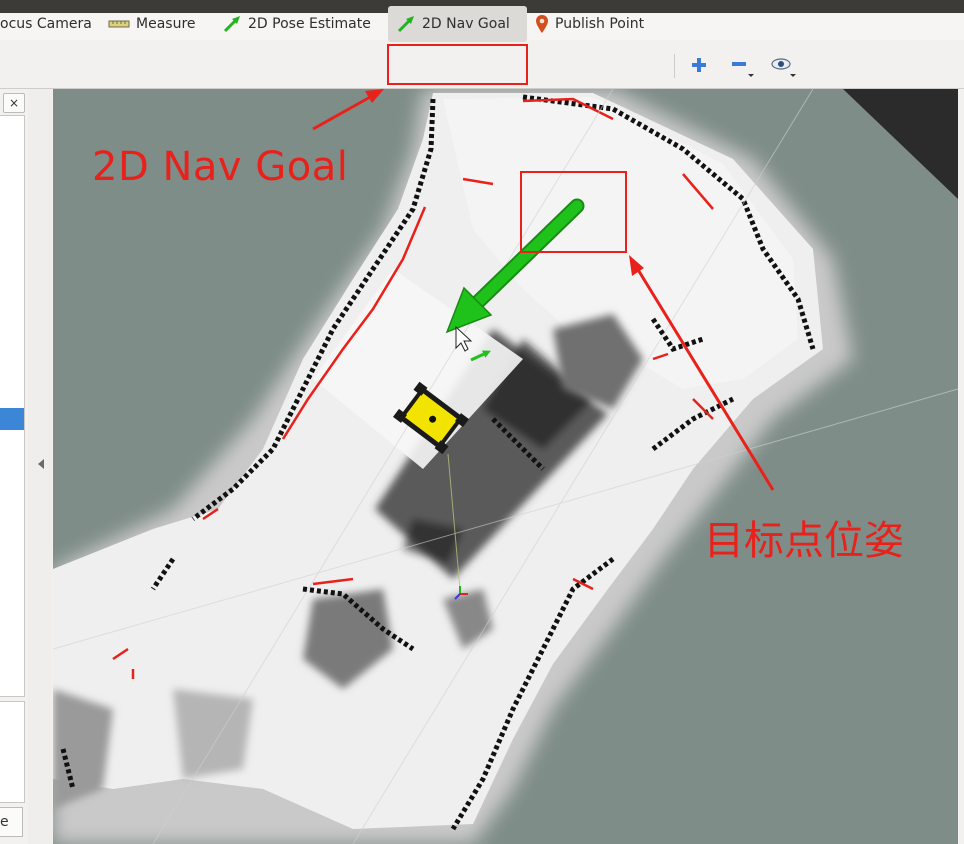 This screenshot has width=964, height=844. I want to click on tool-measure: Measure, so click(152, 24).